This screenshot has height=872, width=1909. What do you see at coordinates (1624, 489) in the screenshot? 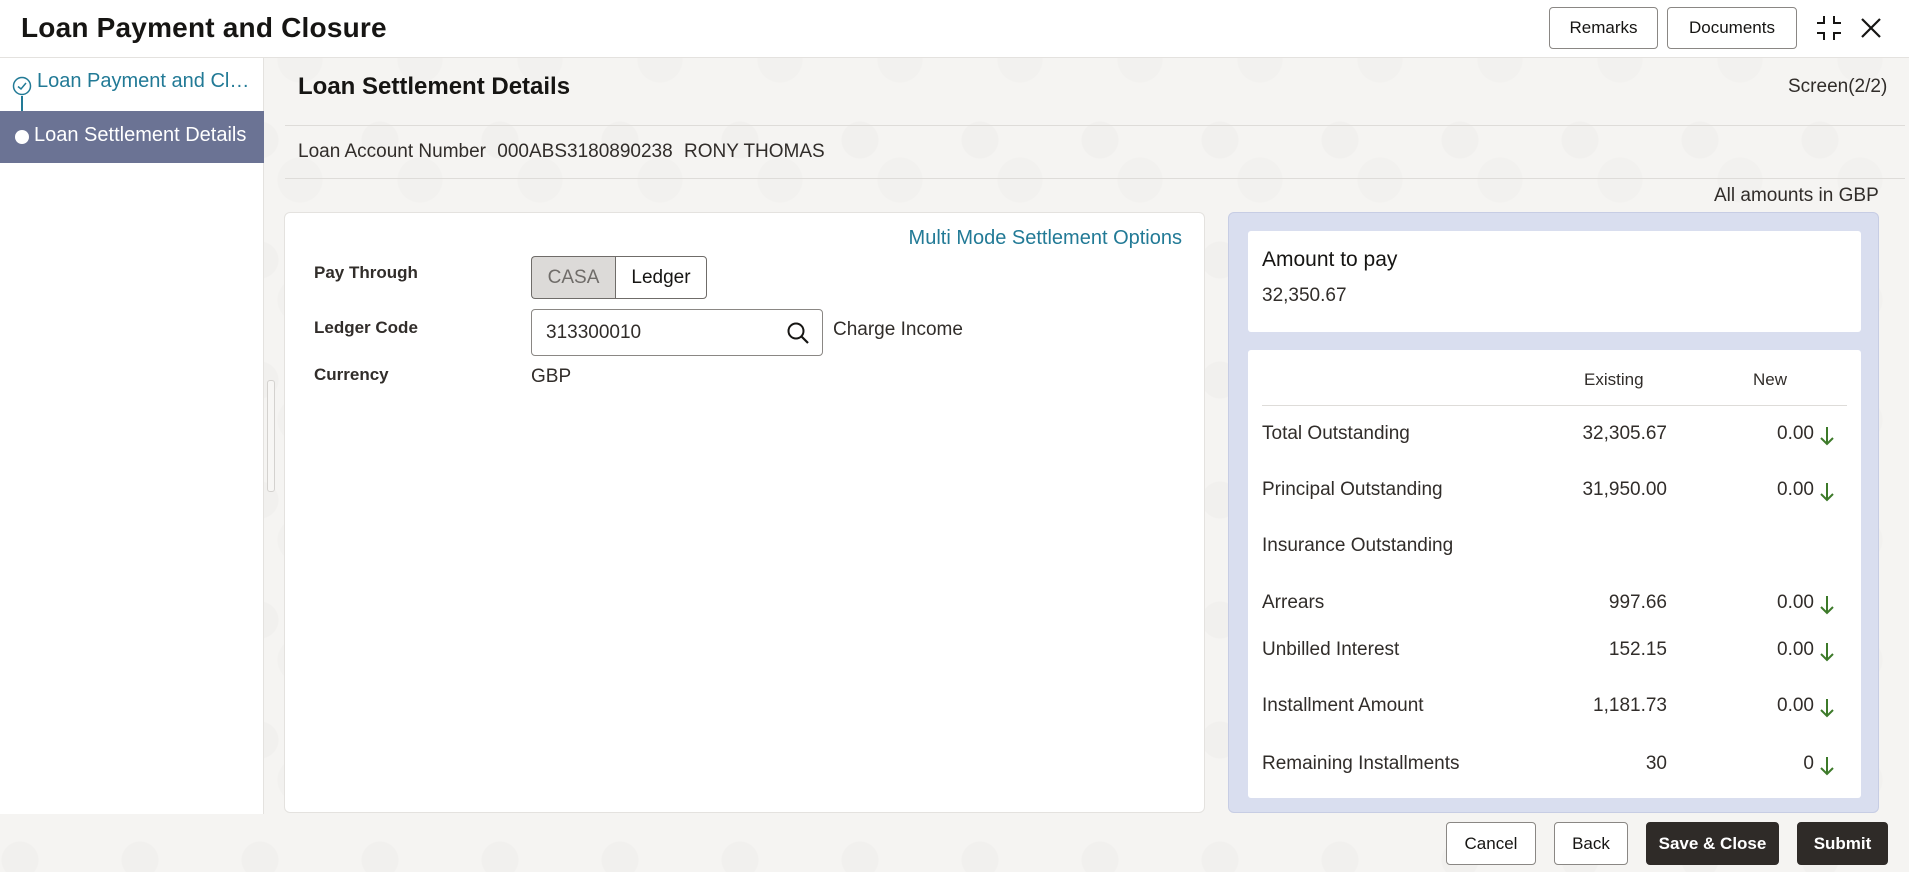
I see `row-existing-value: 31,950.00` at bounding box center [1624, 489].